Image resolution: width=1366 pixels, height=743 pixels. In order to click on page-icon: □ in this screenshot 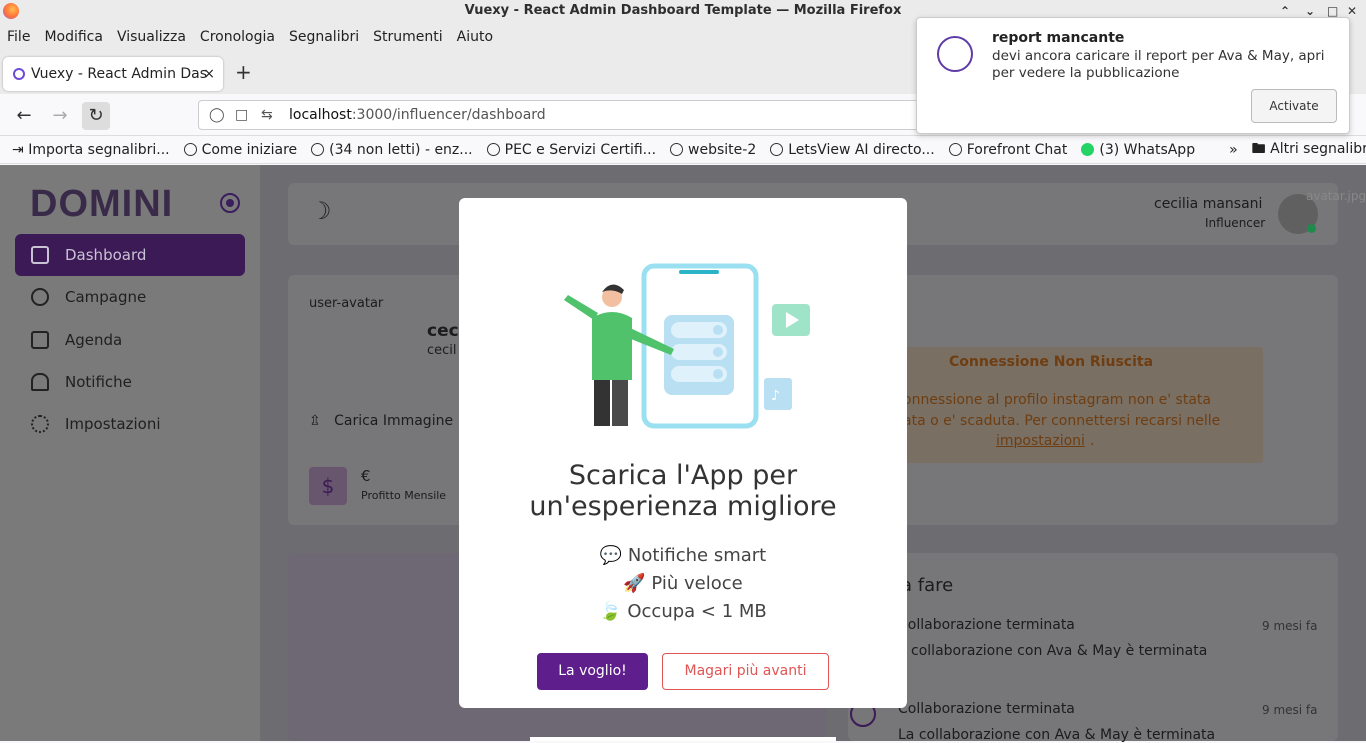, I will do `click(242, 115)`.